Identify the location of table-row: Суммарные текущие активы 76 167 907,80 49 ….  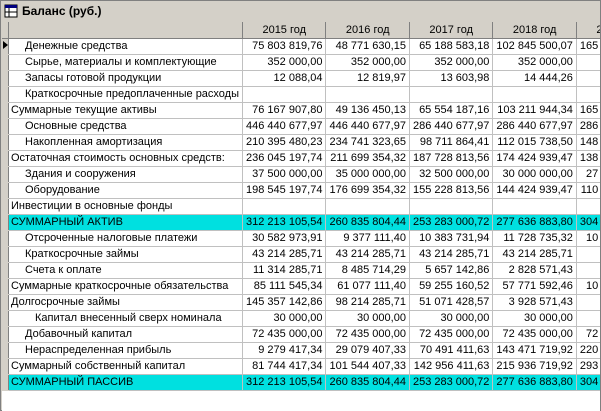
(301, 110).